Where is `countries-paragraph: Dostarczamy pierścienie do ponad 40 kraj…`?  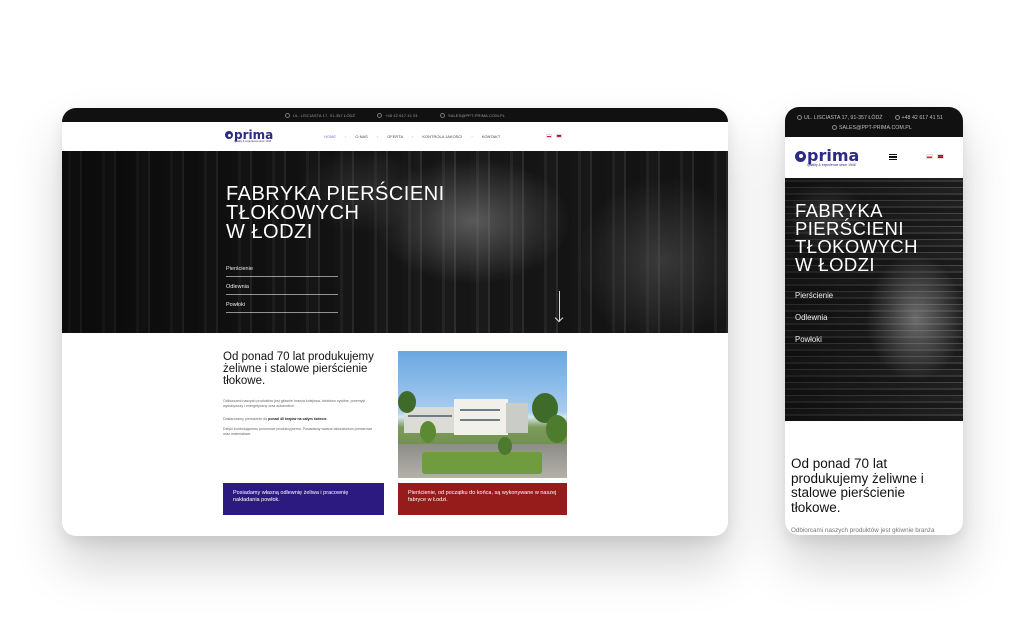 countries-paragraph: Dostarczamy pierścienie do ponad 40 kraj… is located at coordinates (298, 419).